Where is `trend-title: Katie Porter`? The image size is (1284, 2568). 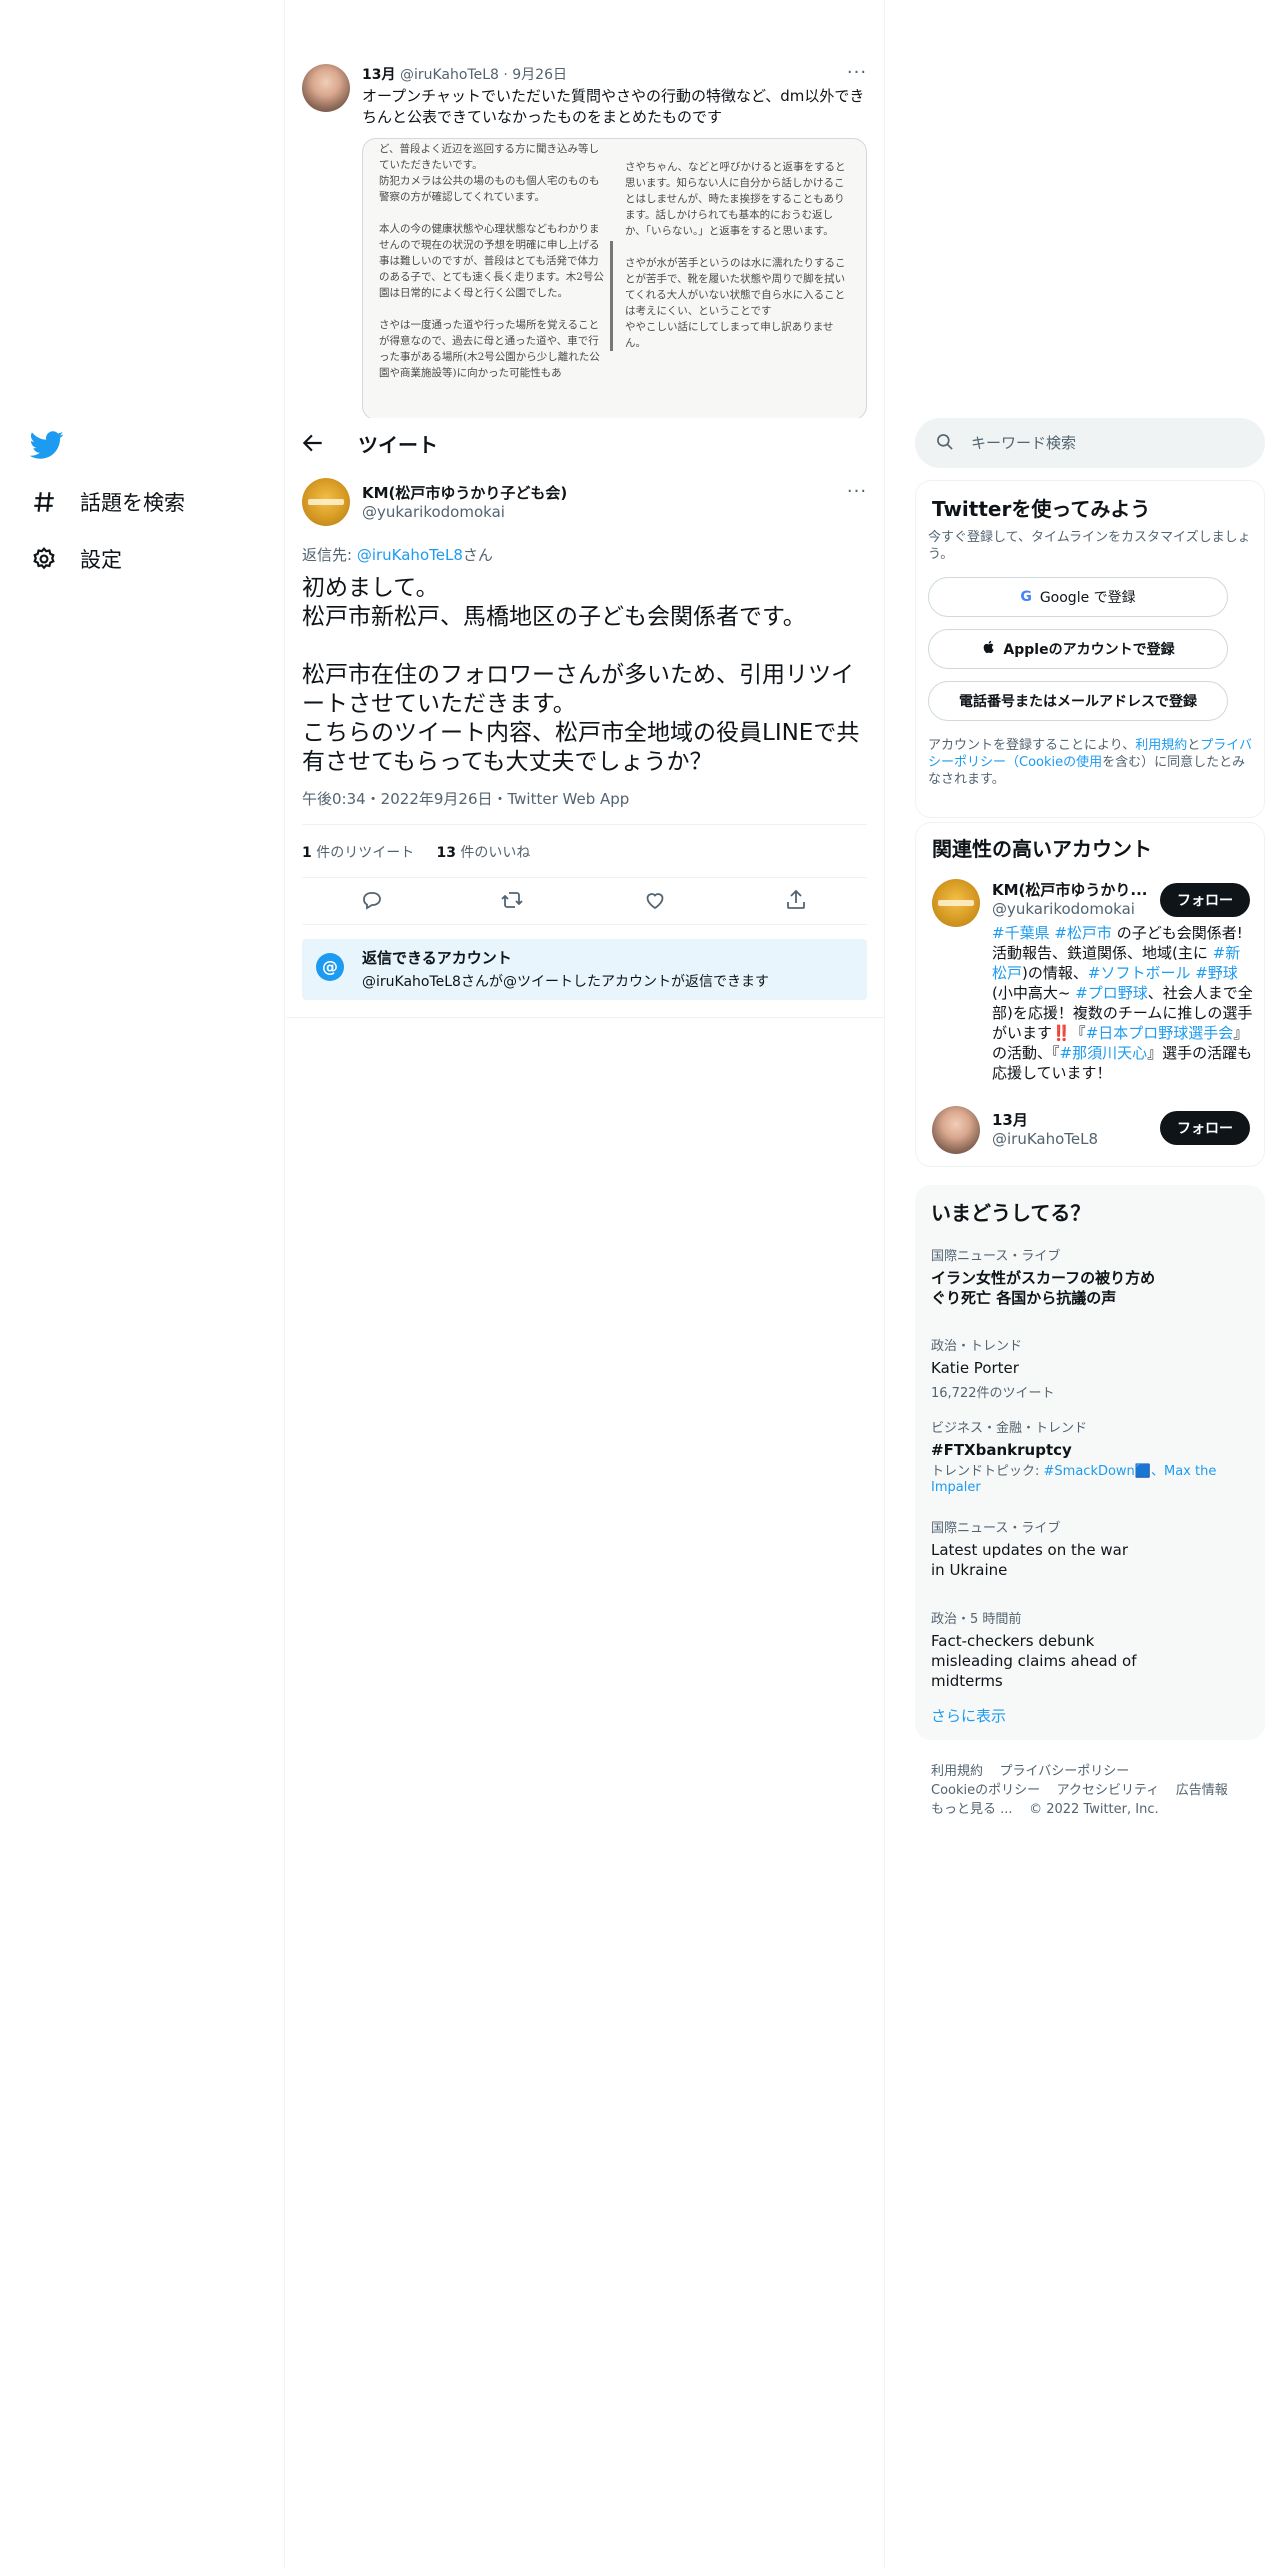
trend-title: Katie Porter is located at coordinates (975, 1368).